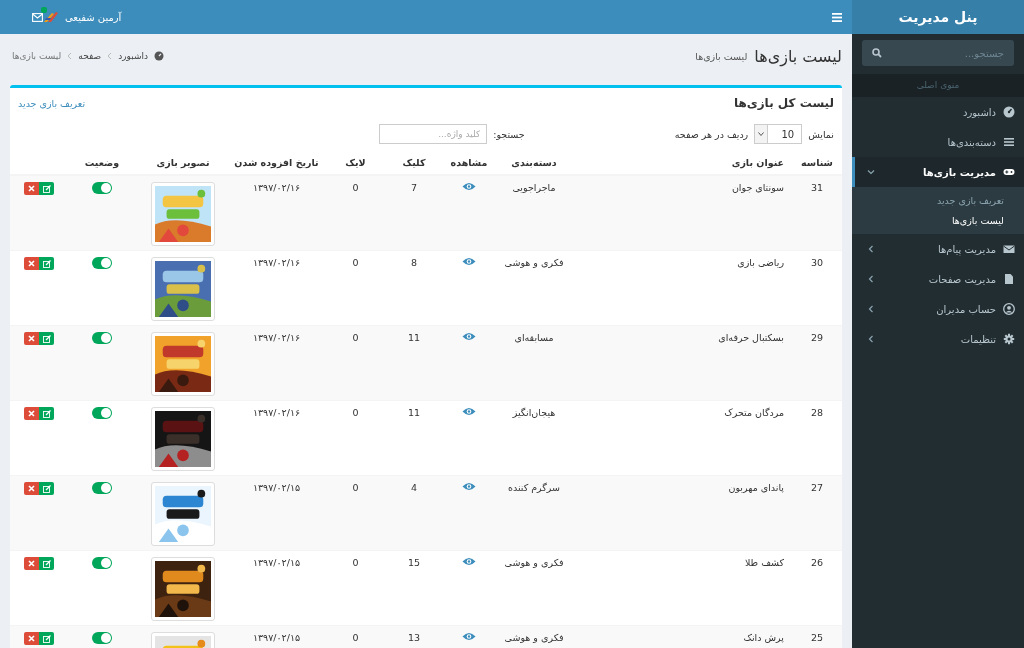  I want to click on file-icon, so click(1009, 279).